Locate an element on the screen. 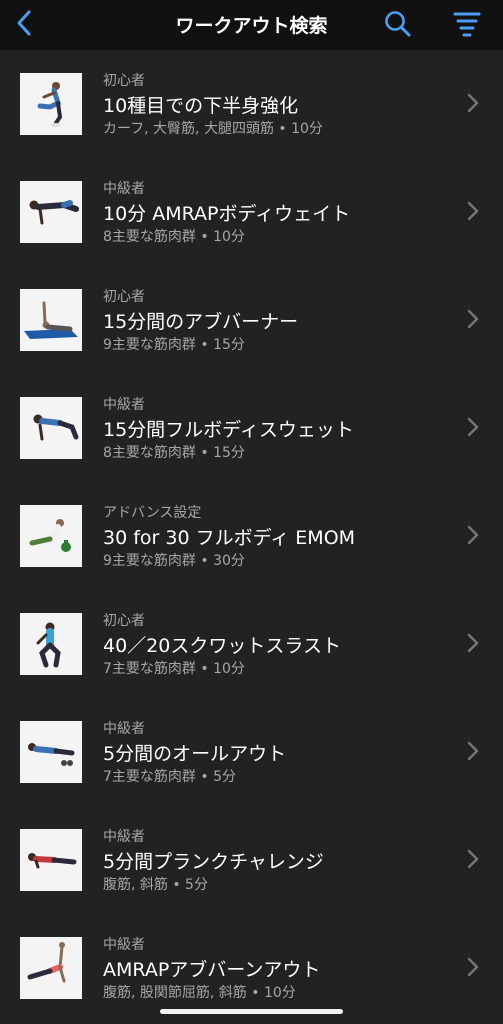 Image resolution: width=503 pixels, height=1024 pixels. workout-meta: 7主要な筋肉群 • 5分 is located at coordinates (169, 777).